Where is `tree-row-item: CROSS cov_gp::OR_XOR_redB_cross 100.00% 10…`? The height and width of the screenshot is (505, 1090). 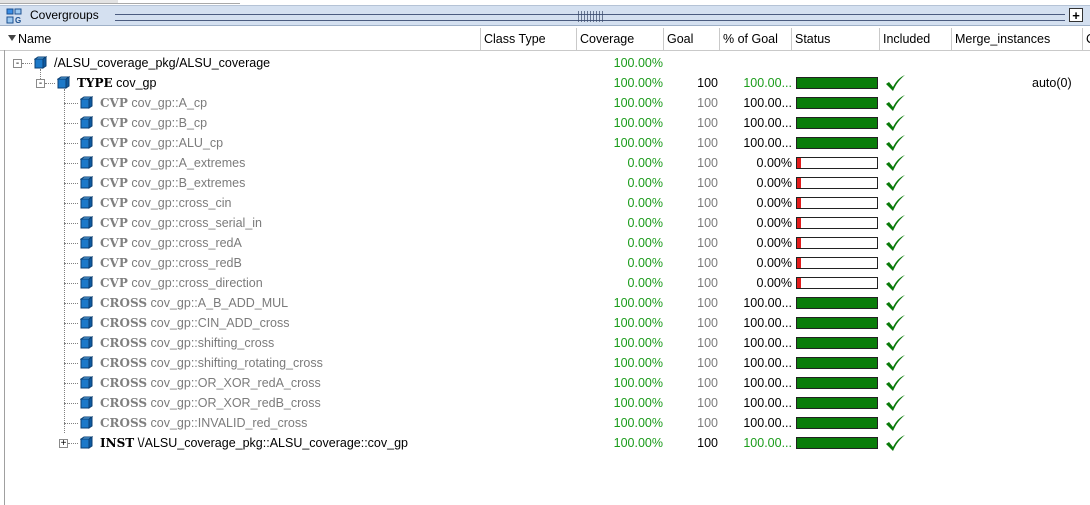
tree-row-item: CROSS cov_gp::OR_XOR_redB_cross 100.00% 10… is located at coordinates (545, 403).